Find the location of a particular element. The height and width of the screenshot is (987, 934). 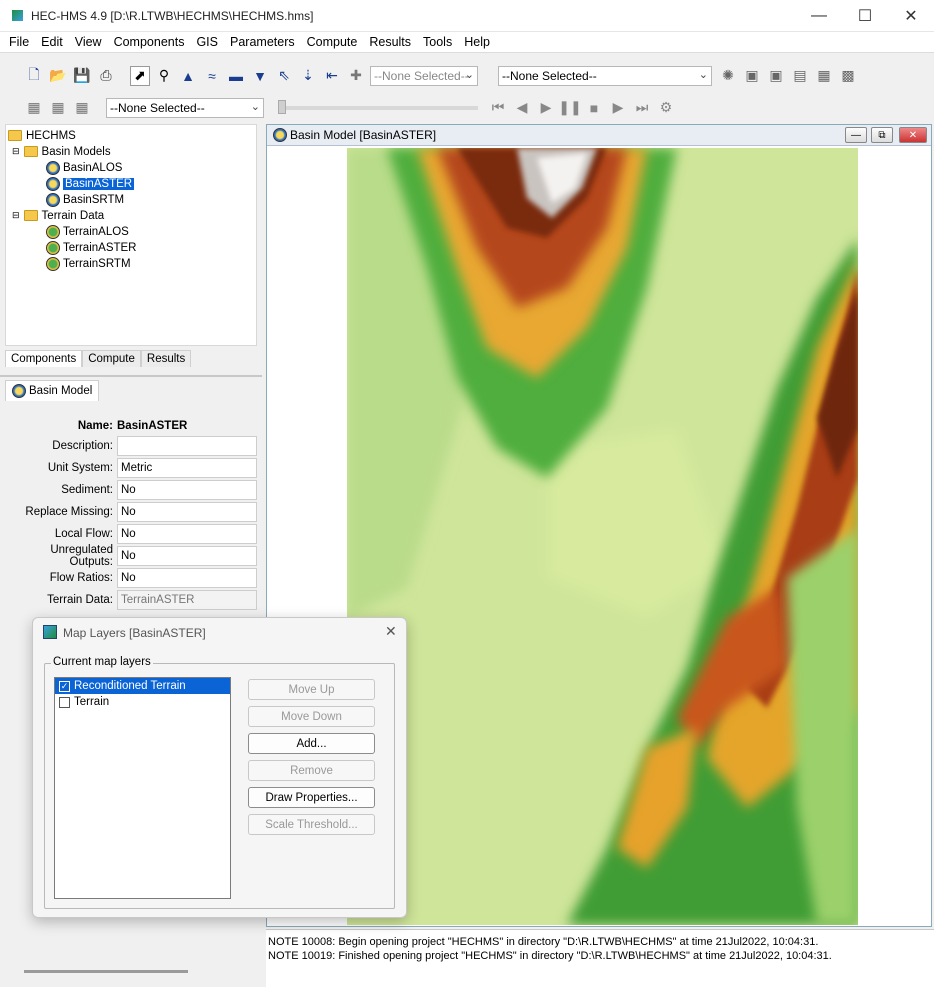

slider-thumb is located at coordinates (282, 106).